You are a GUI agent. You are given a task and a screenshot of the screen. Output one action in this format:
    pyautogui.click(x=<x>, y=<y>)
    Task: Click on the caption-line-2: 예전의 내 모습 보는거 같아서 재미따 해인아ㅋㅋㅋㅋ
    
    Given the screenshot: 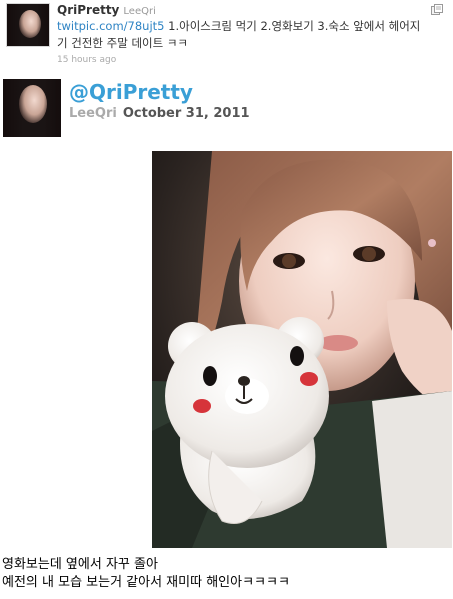 What is the action you would take?
    pyautogui.click(x=146, y=582)
    